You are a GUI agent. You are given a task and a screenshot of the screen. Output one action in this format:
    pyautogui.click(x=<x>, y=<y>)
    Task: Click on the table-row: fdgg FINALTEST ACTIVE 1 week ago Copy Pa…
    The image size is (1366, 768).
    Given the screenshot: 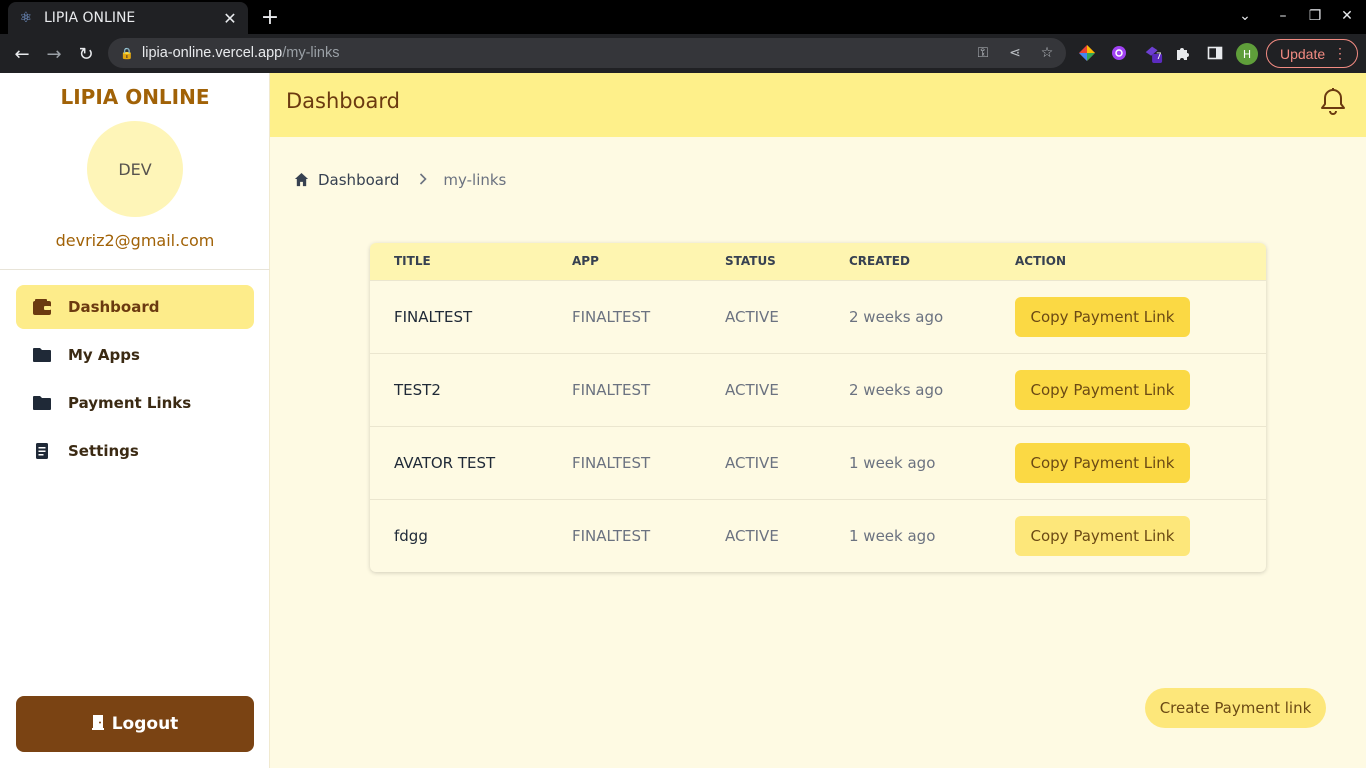 What is the action you would take?
    pyautogui.click(x=818, y=535)
    